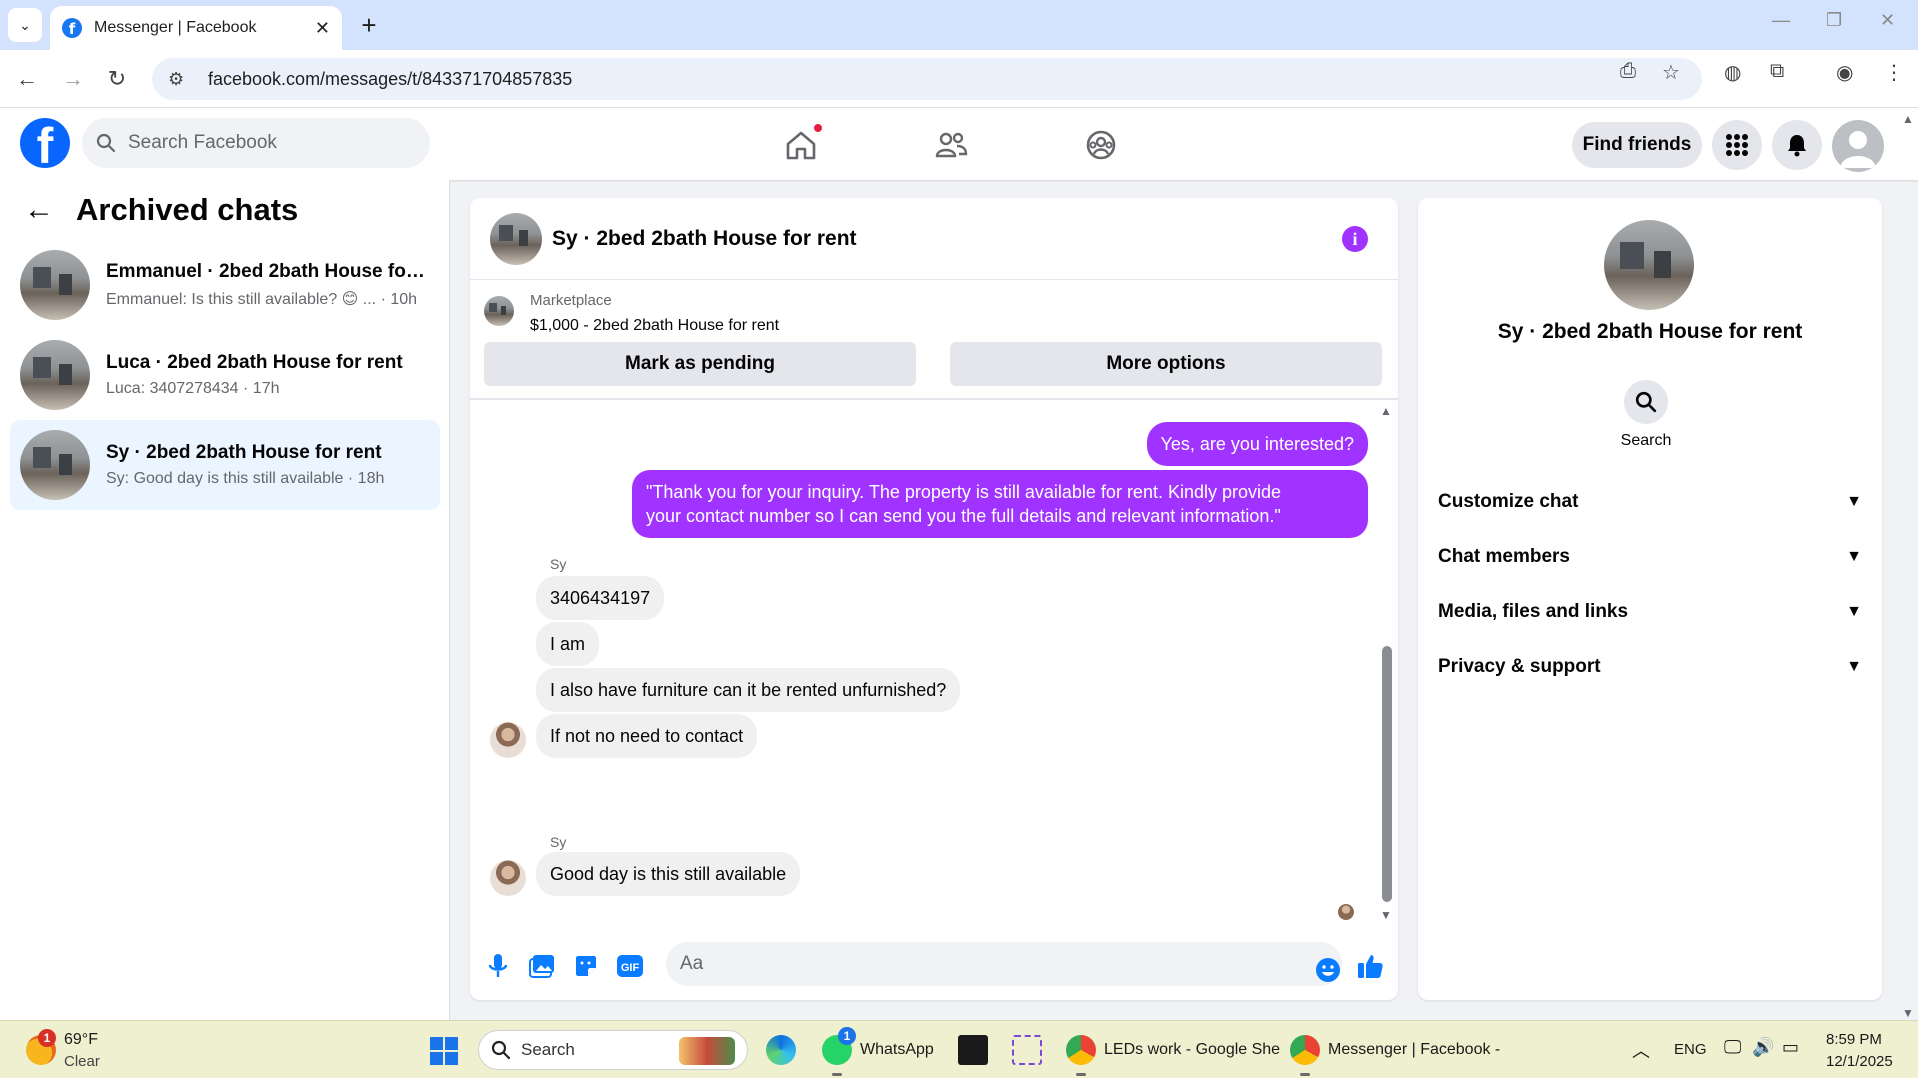  I want to click on sender-name: Sy, so click(558, 564).